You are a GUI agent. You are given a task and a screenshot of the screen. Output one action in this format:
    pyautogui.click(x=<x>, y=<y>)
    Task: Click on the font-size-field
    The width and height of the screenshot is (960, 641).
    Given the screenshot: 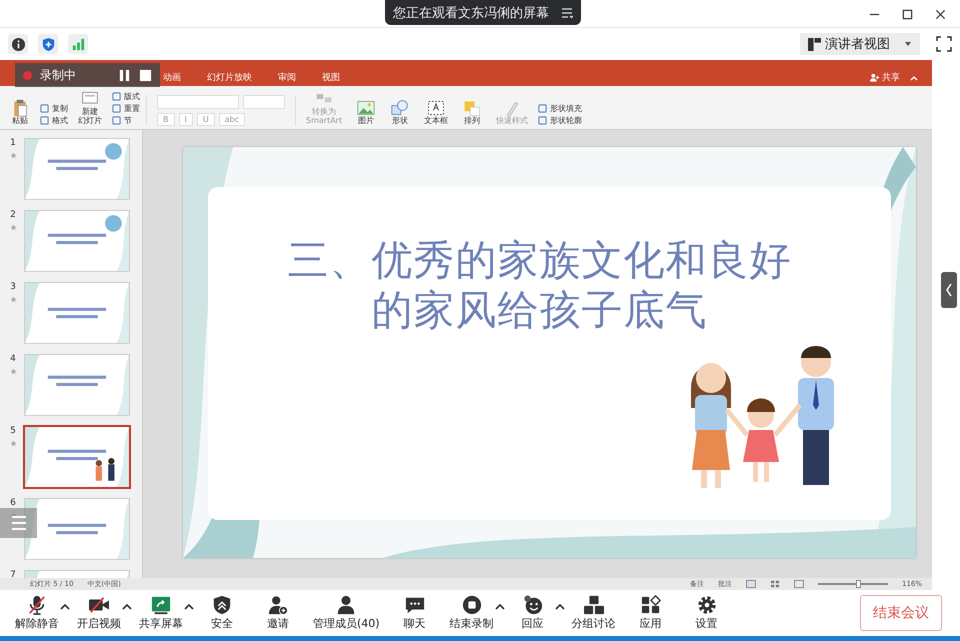 What is the action you would take?
    pyautogui.click(x=264, y=102)
    